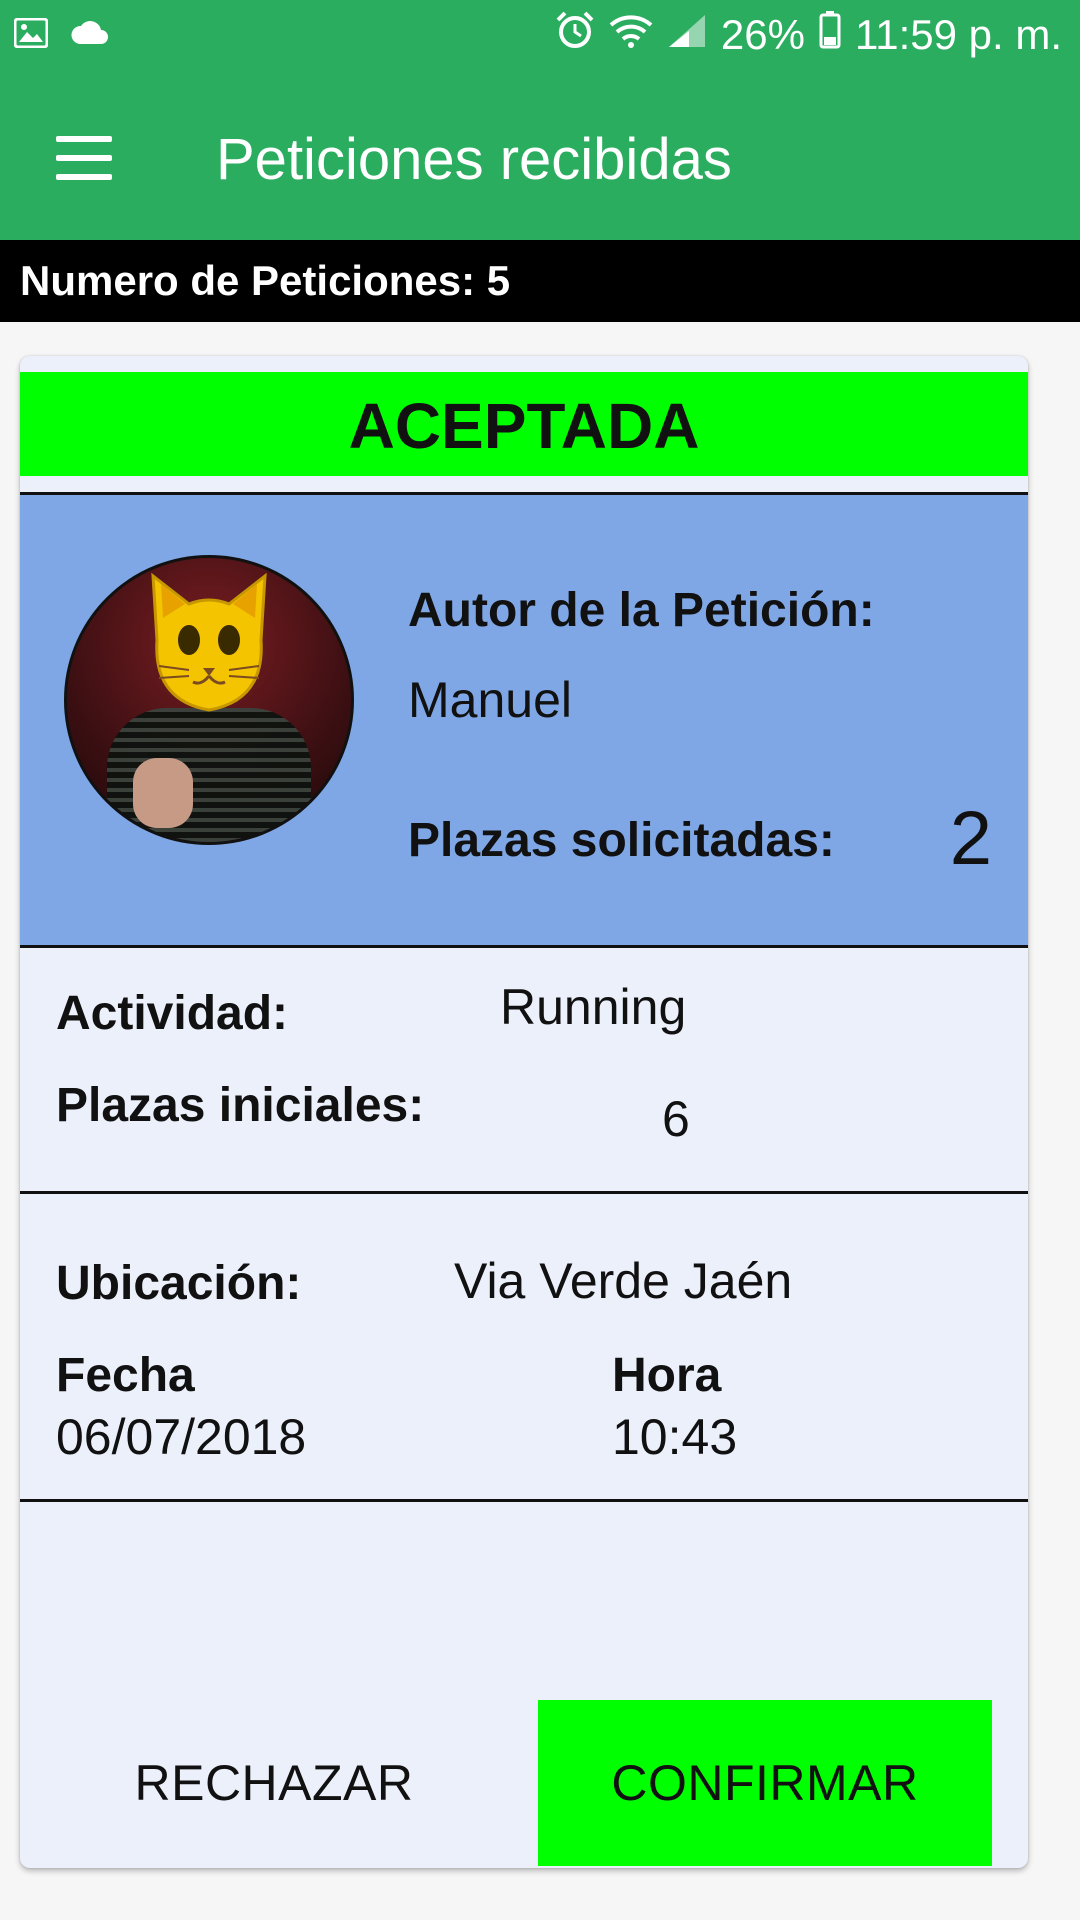 This screenshot has width=1080, height=1920. I want to click on cloud-icon, so click(90, 35).